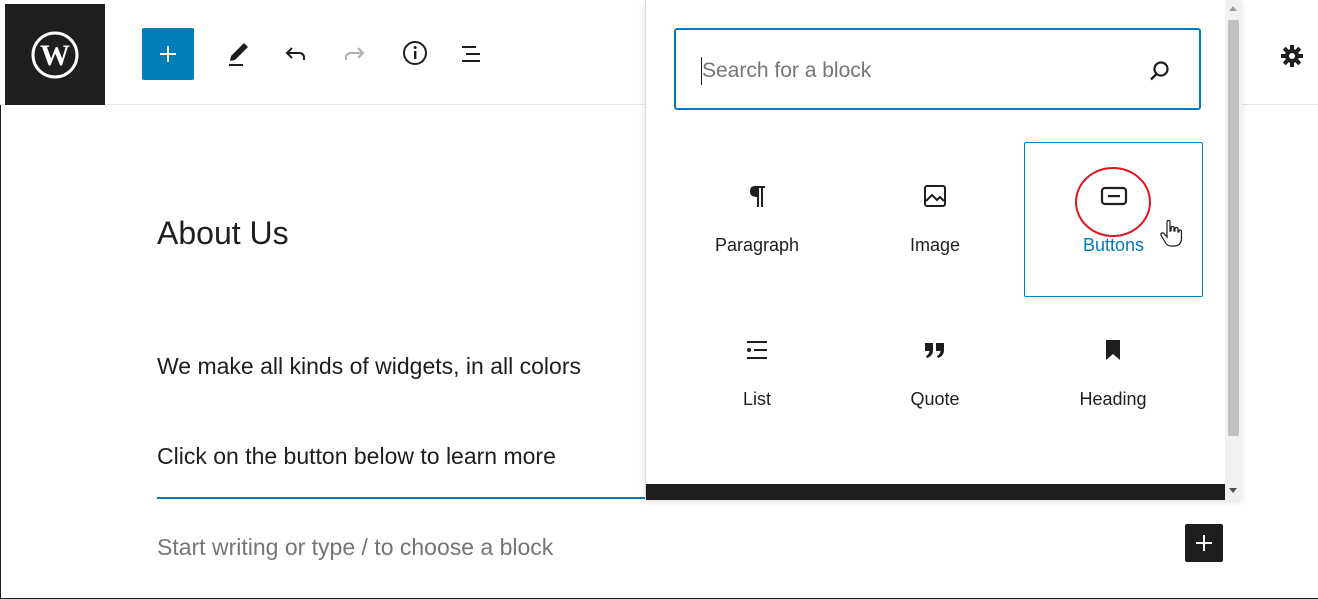 The width and height of the screenshot is (1318, 599). I want to click on wordpress-logo-button: W, so click(55, 54).